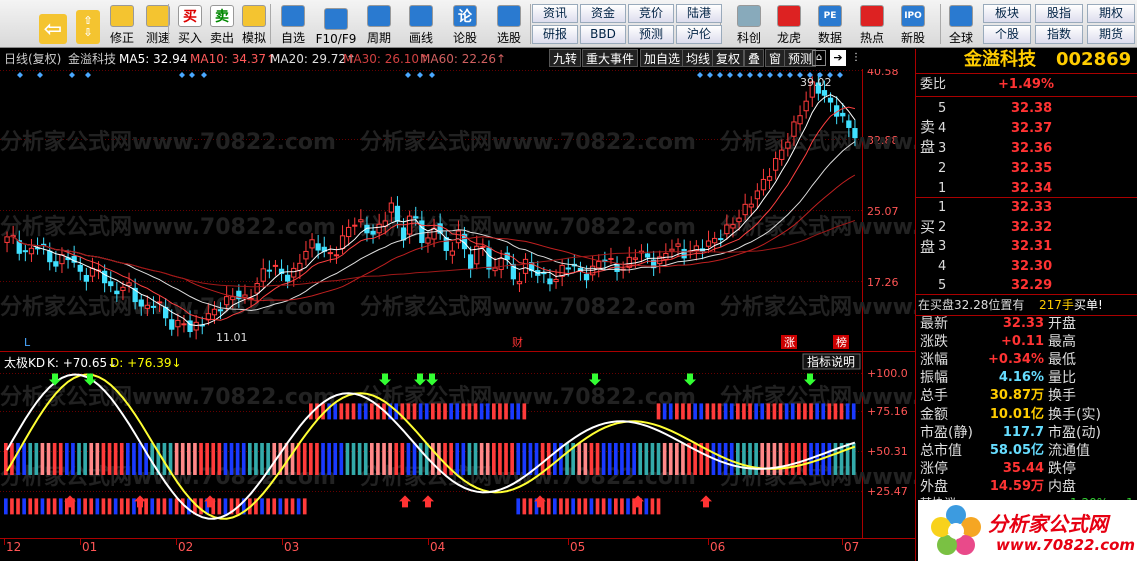 The height and width of the screenshot is (561, 1137). Describe the element at coordinates (517, 342) in the screenshot. I see `event-mark: 财` at that location.